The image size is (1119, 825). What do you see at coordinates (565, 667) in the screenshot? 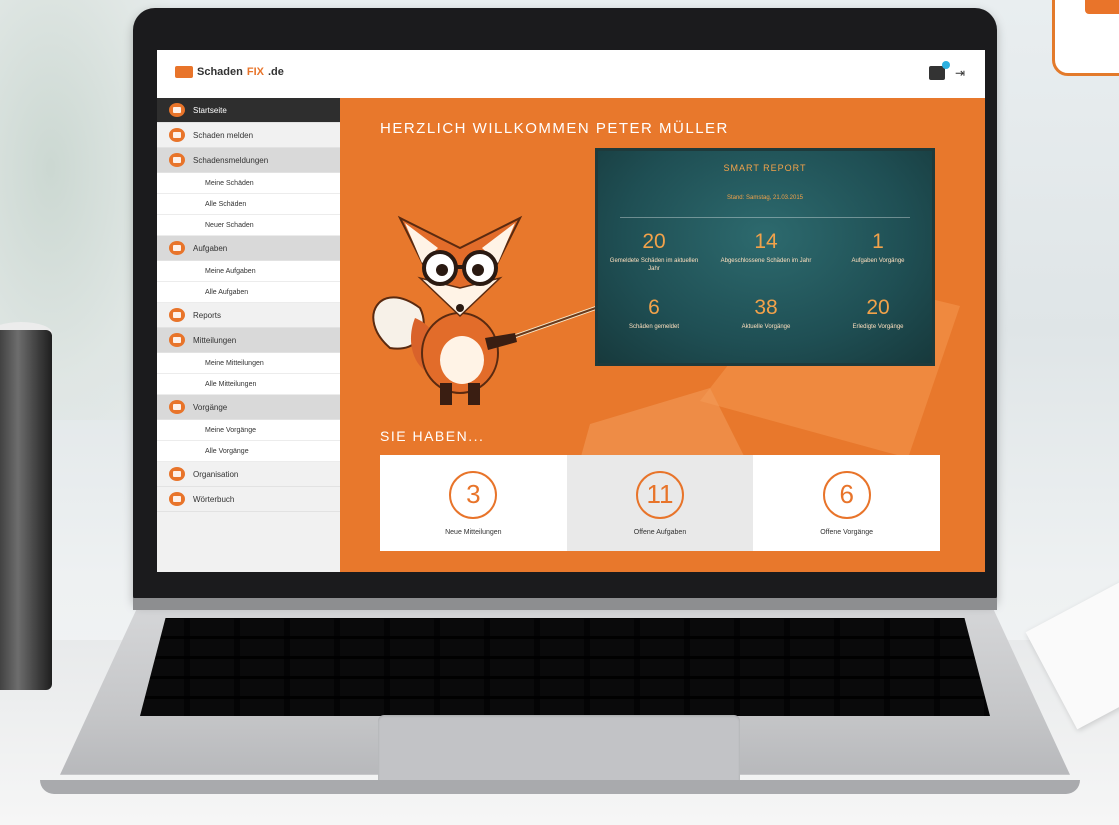
I see `laptop-keyboard` at bounding box center [565, 667].